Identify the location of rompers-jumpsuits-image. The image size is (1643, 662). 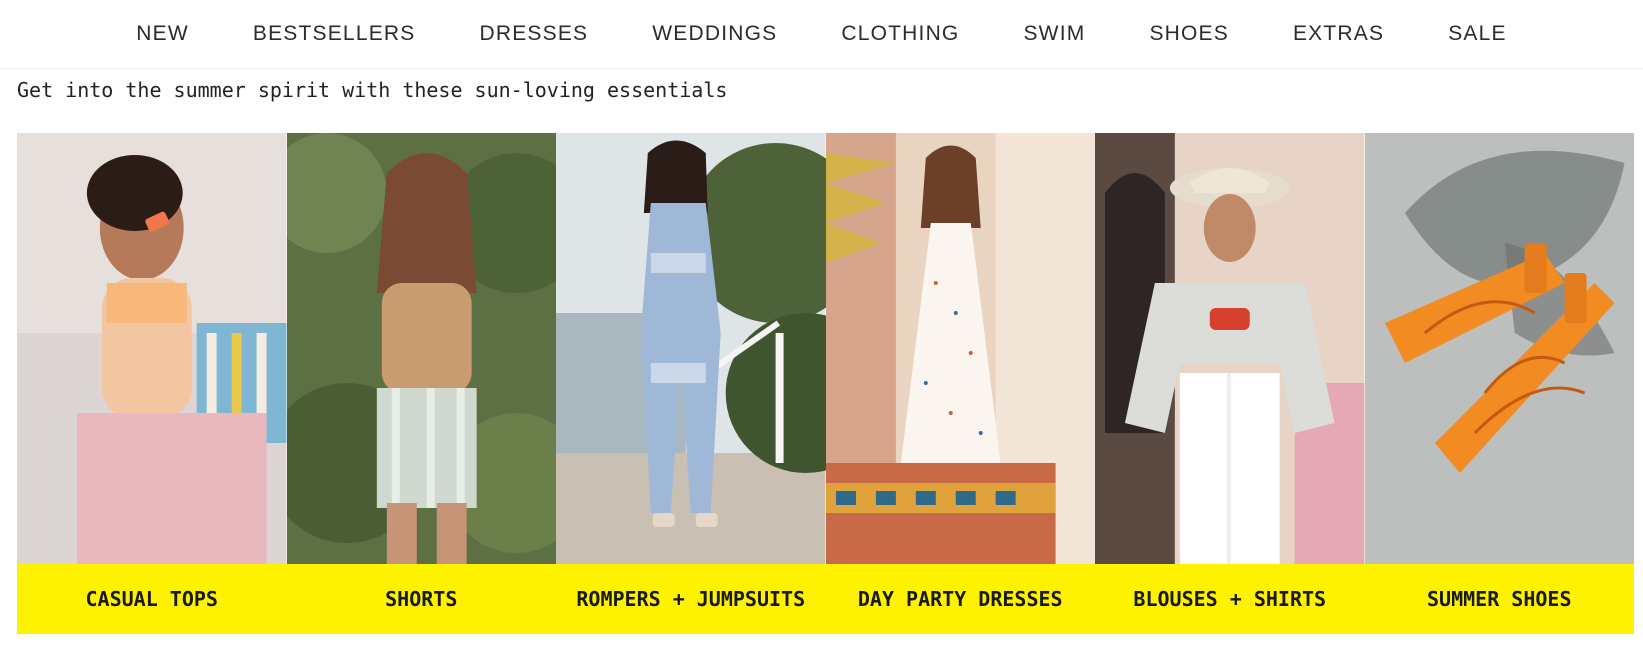
(691, 348).